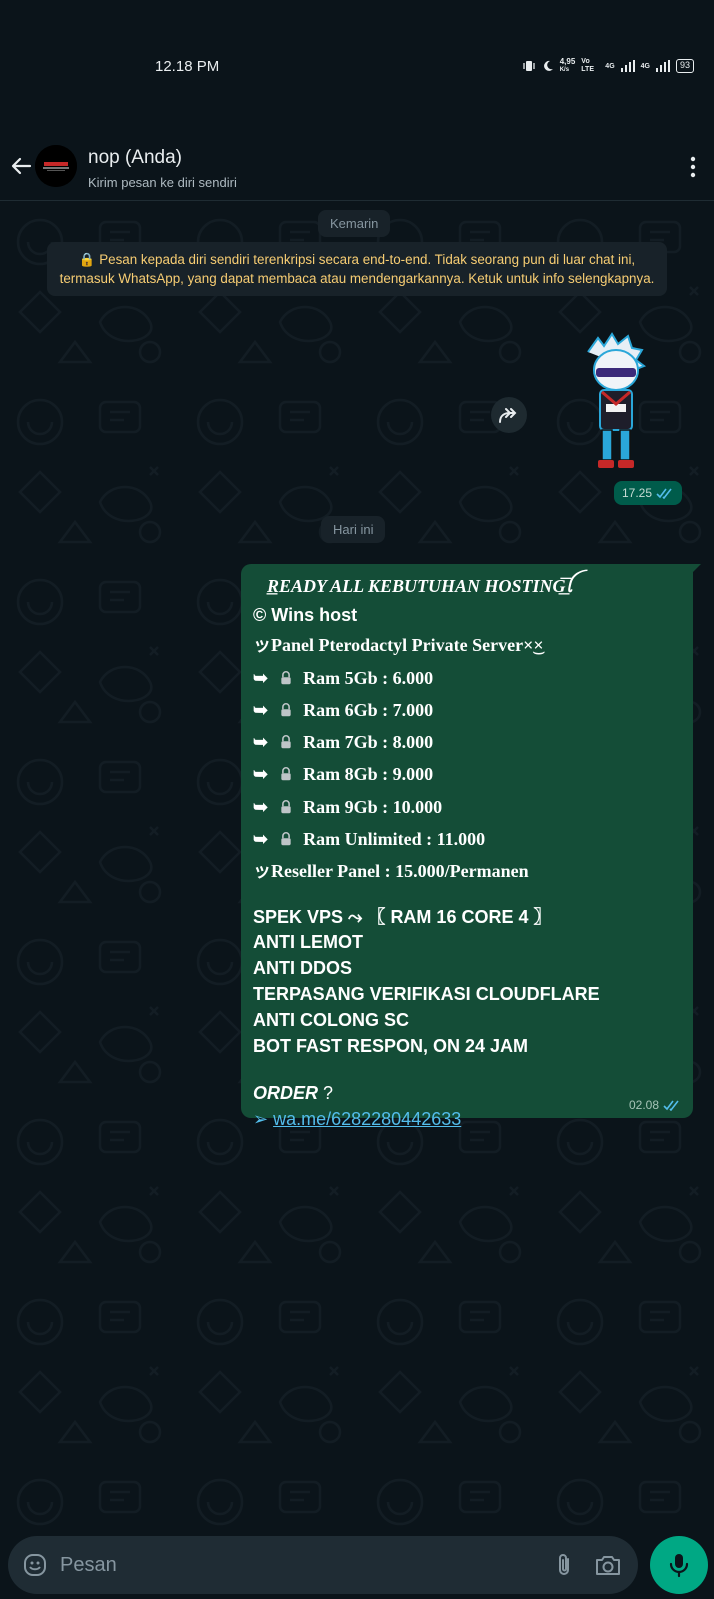 The width and height of the screenshot is (714, 1599). Describe the element at coordinates (35, 1565) in the screenshot. I see `emoji-icon` at that location.